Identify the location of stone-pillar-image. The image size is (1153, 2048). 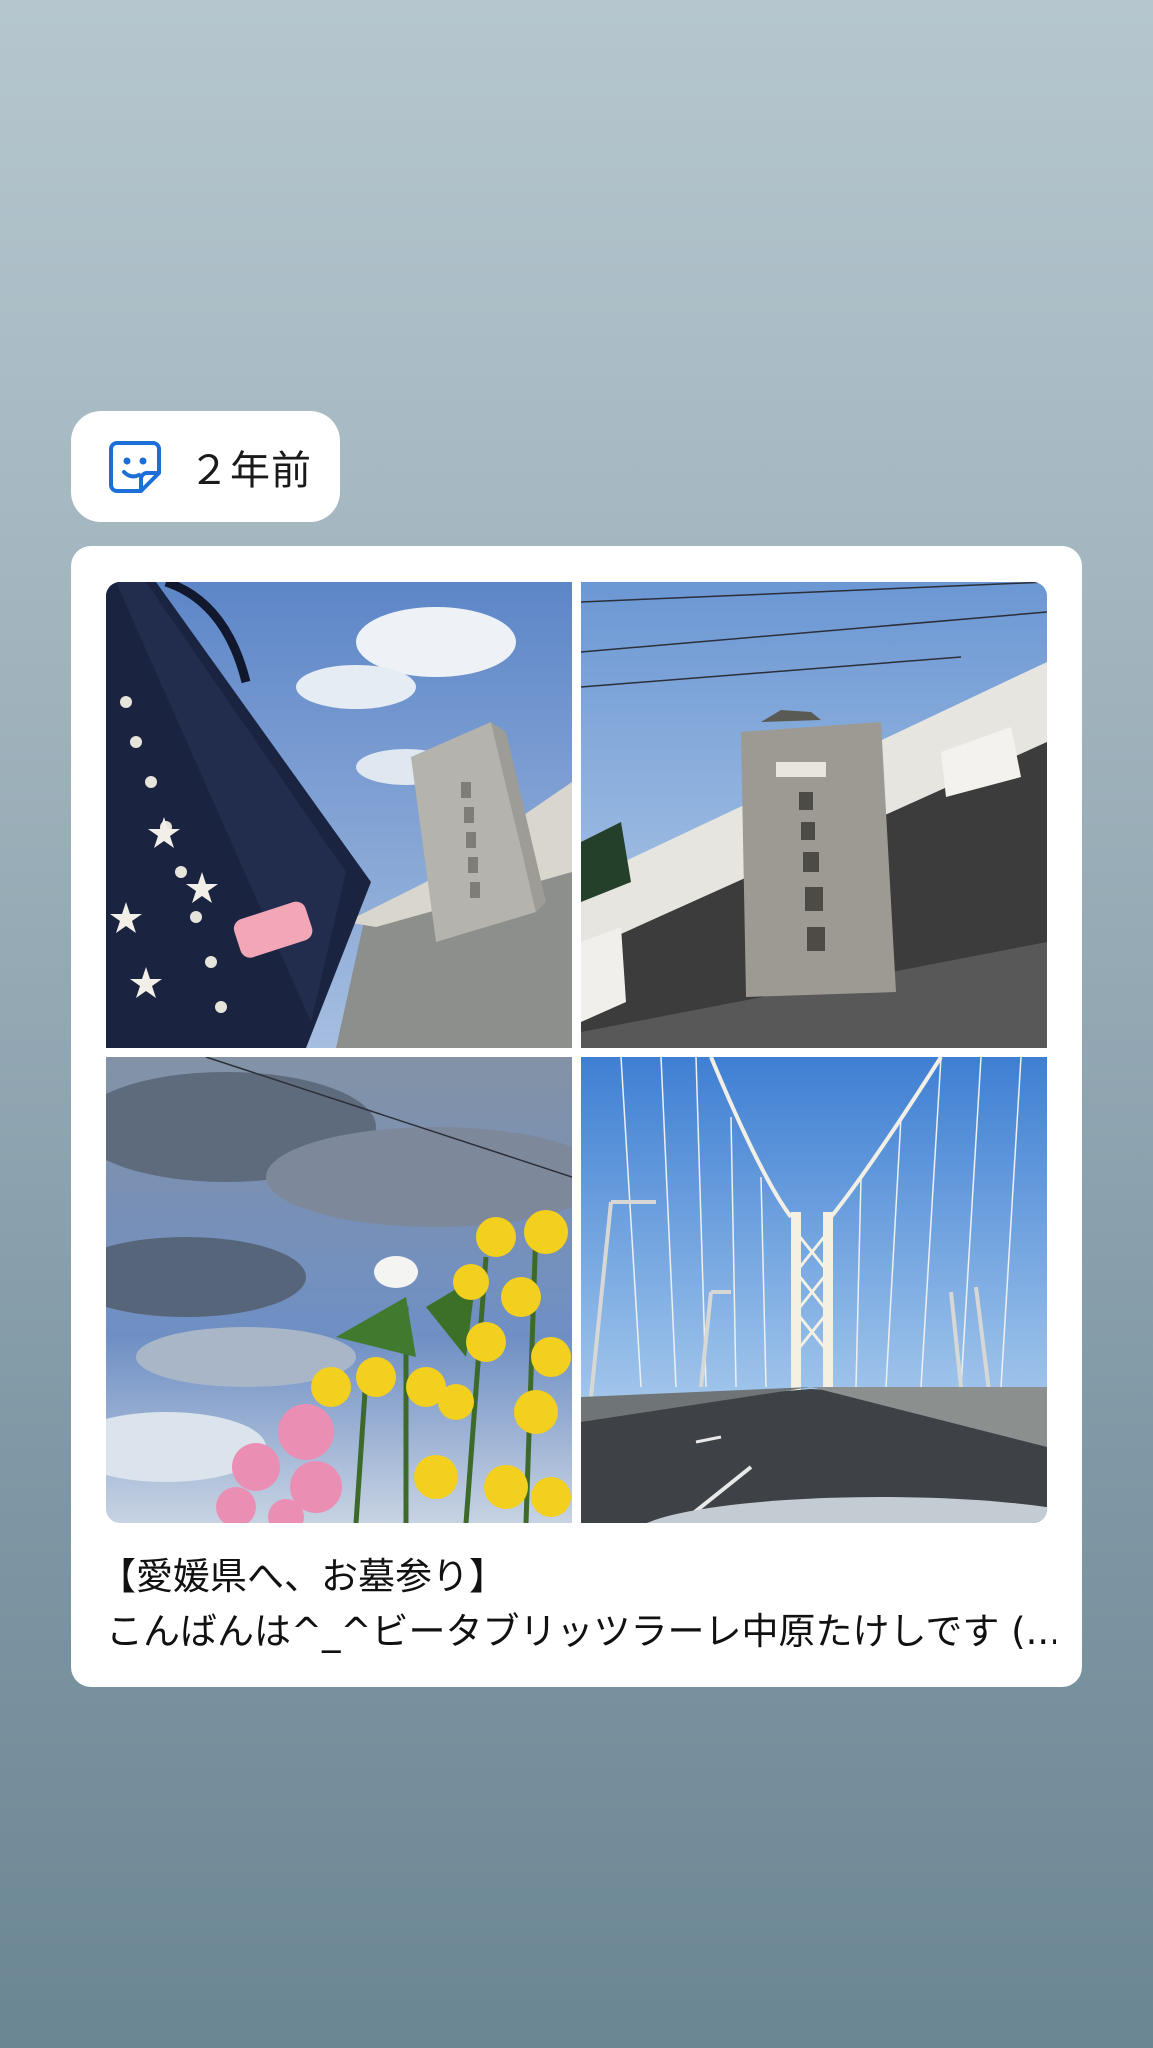
(814, 815).